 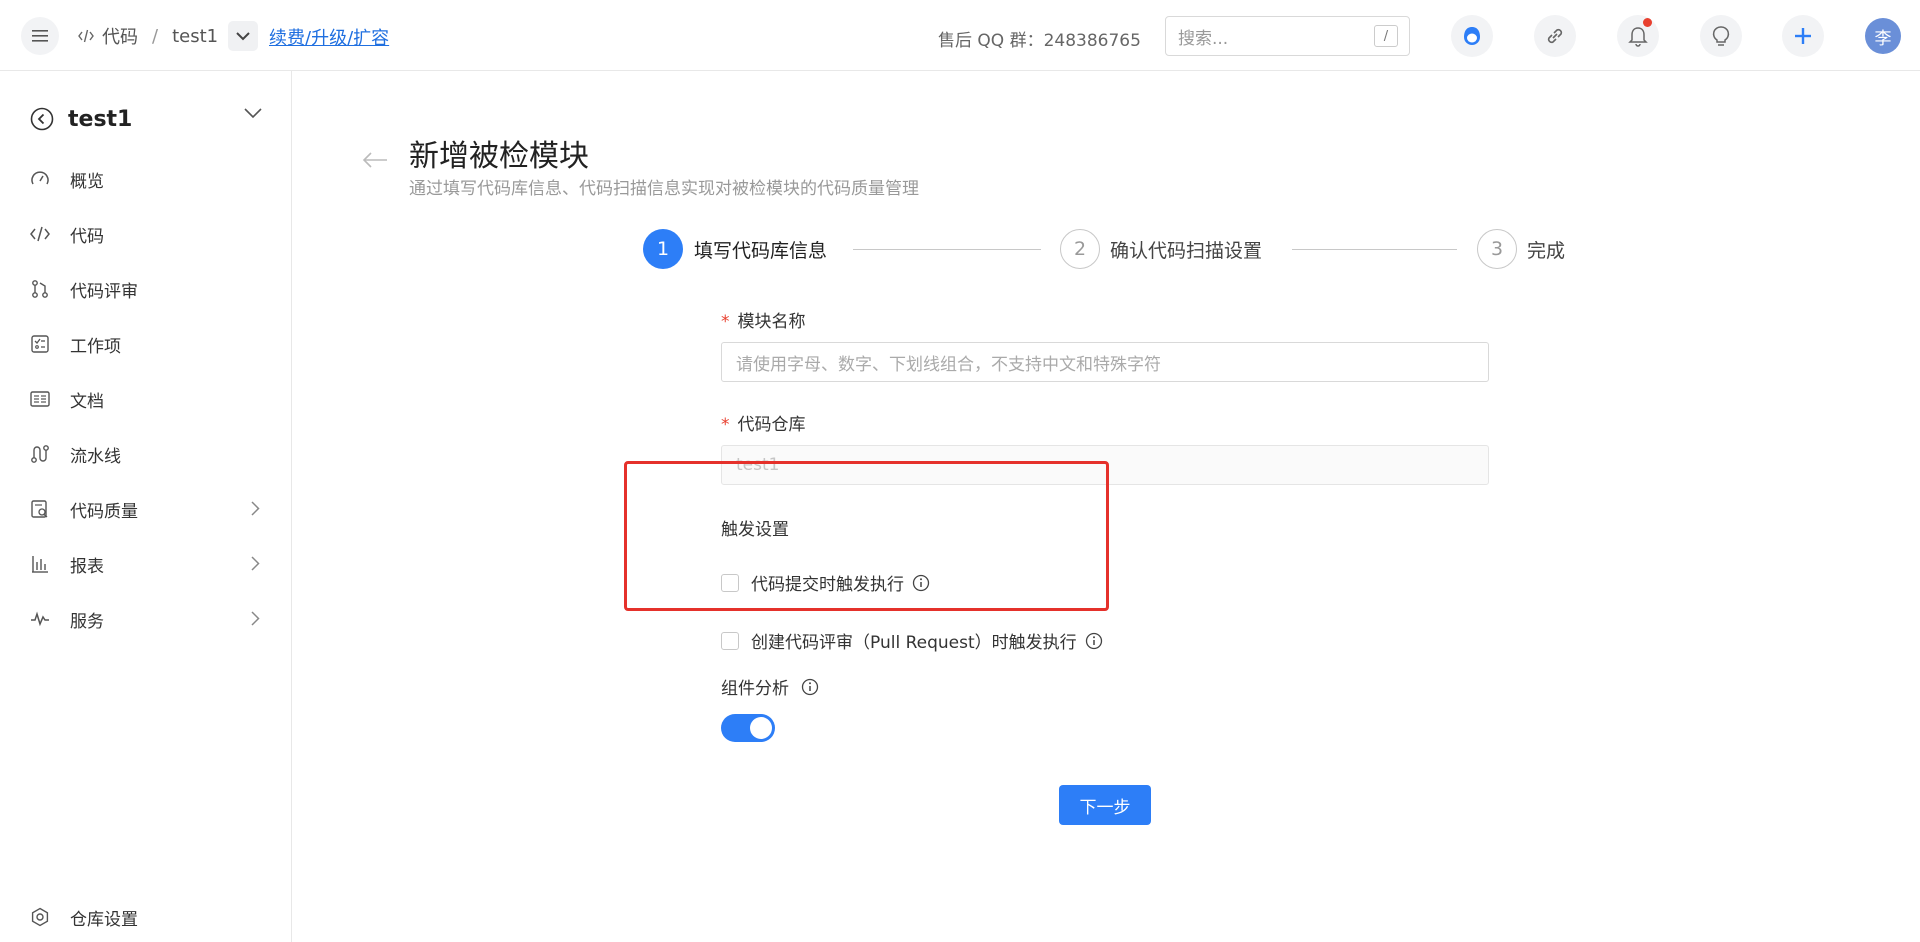 What do you see at coordinates (95, 456) in the screenshot?
I see `sidebar-item-label: 流水线` at bounding box center [95, 456].